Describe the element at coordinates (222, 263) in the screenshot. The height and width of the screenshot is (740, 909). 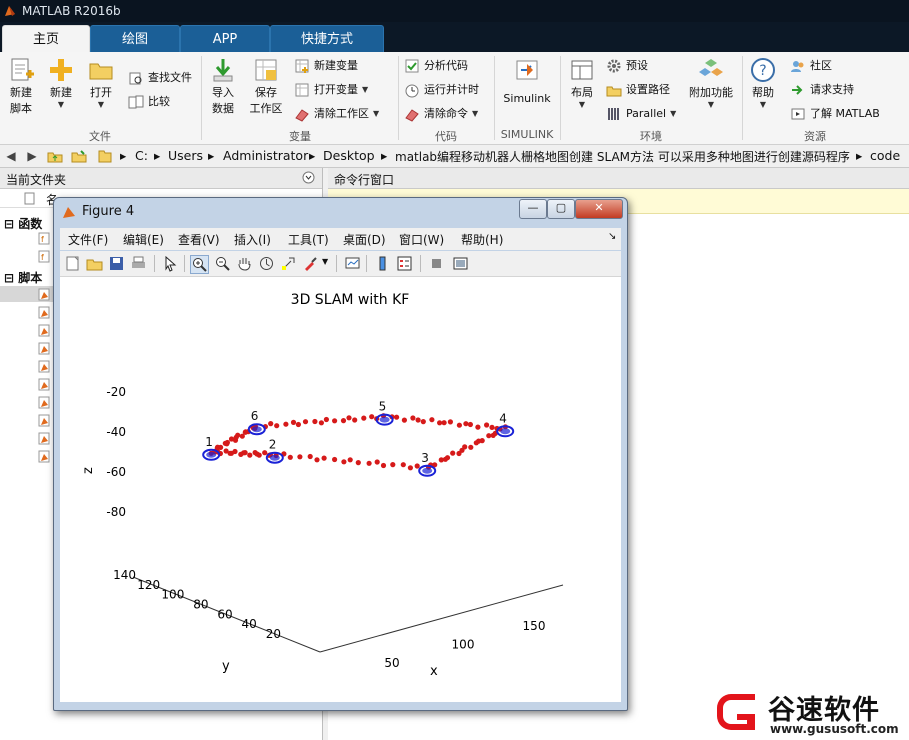
I see `zoom-out-icon` at that location.